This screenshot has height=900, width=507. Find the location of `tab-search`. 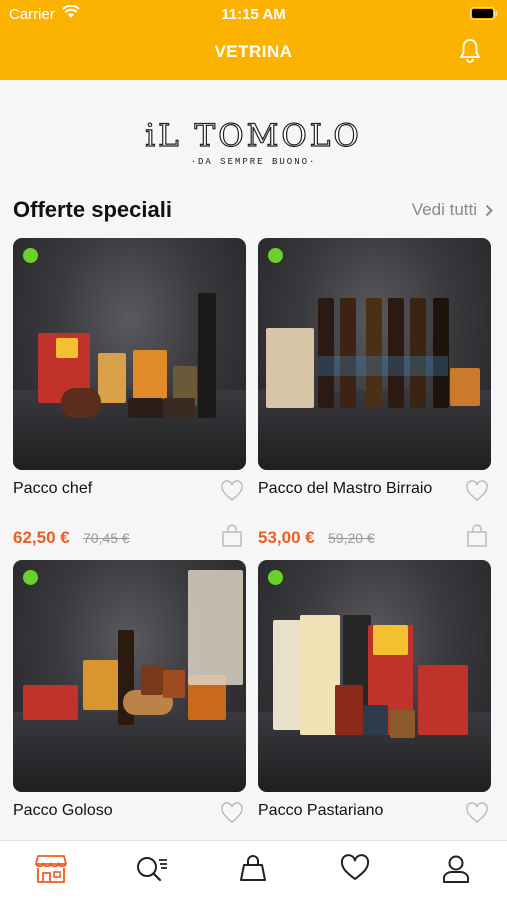

tab-search is located at coordinates (152, 869).